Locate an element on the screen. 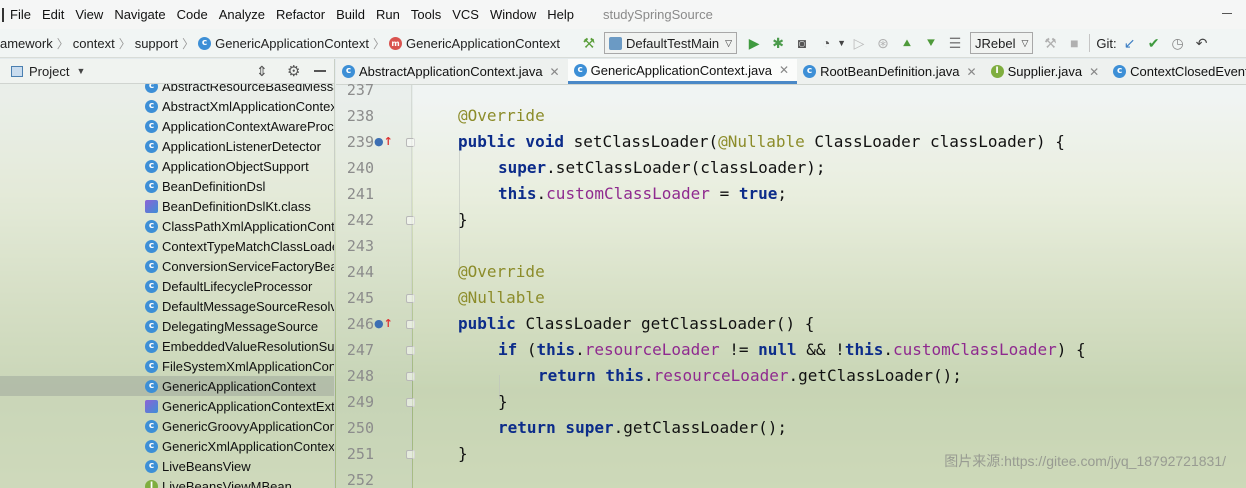 The width and height of the screenshot is (1246, 488). menu-item-build: Build is located at coordinates (350, 14).